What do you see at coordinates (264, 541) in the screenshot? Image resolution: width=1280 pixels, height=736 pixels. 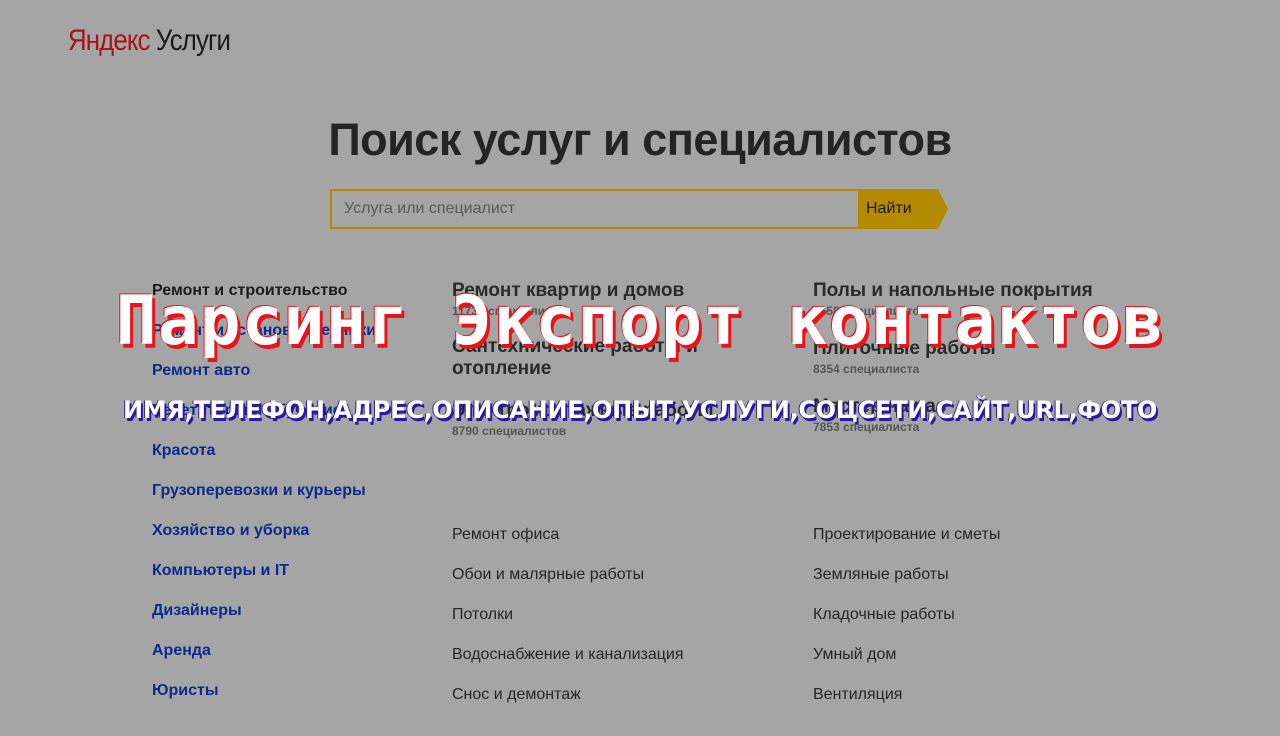 I see `category-housekeeping: Хозяйство и уборка` at bounding box center [264, 541].